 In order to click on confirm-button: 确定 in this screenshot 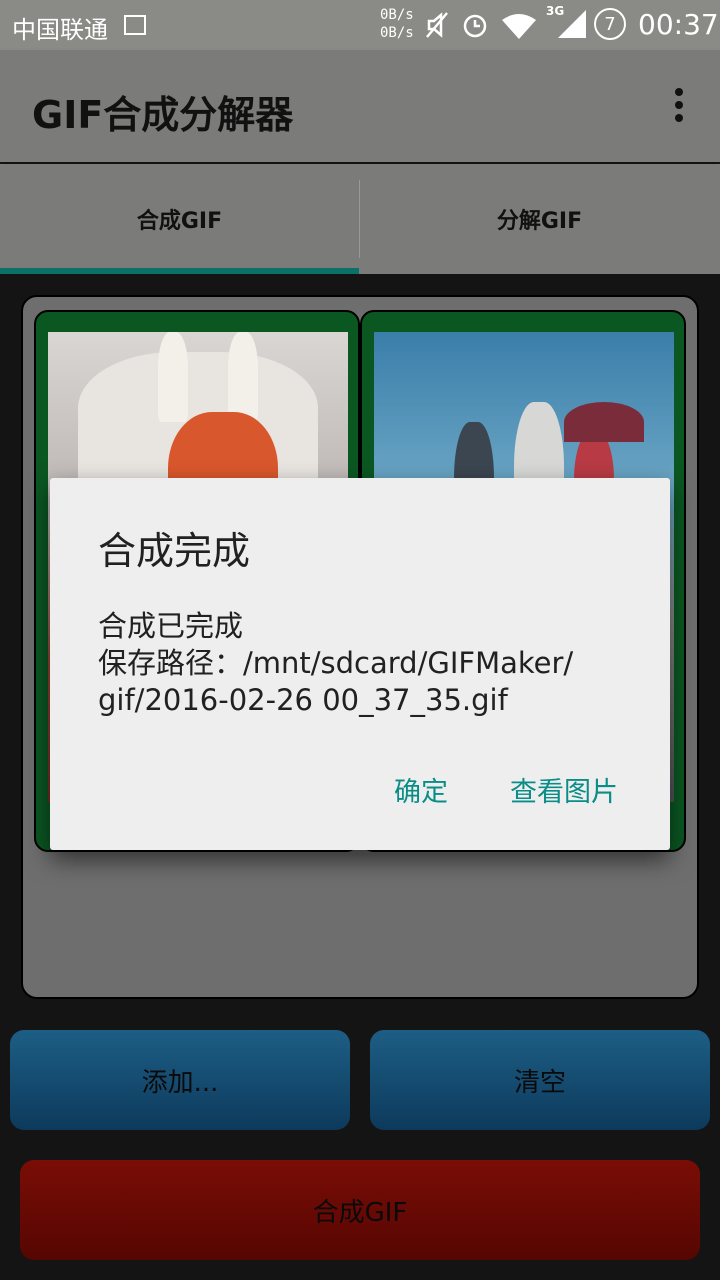, I will do `click(421, 789)`.